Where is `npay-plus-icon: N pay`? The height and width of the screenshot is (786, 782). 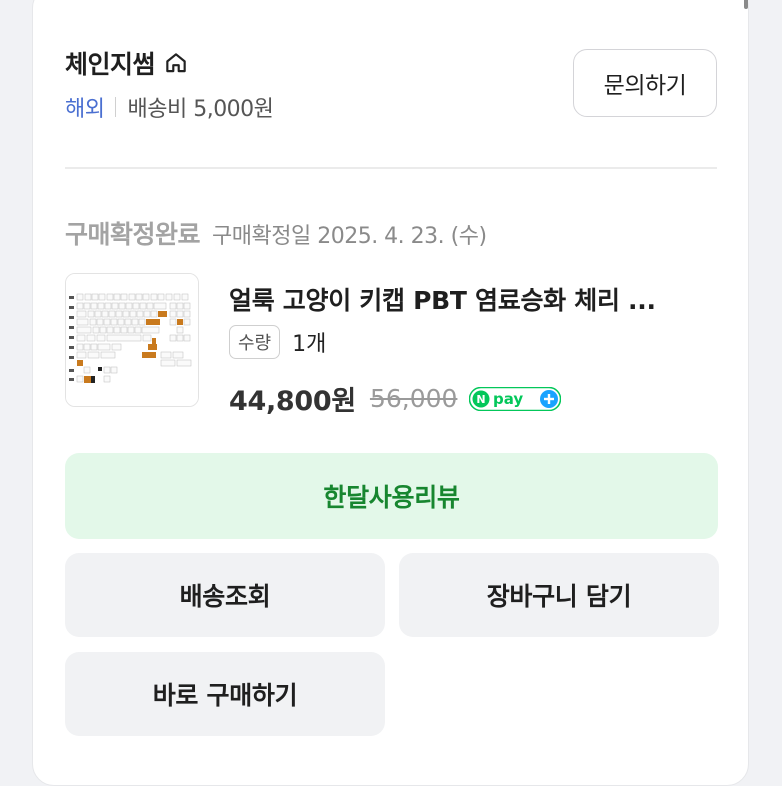
npay-plus-icon: N pay is located at coordinates (515, 398).